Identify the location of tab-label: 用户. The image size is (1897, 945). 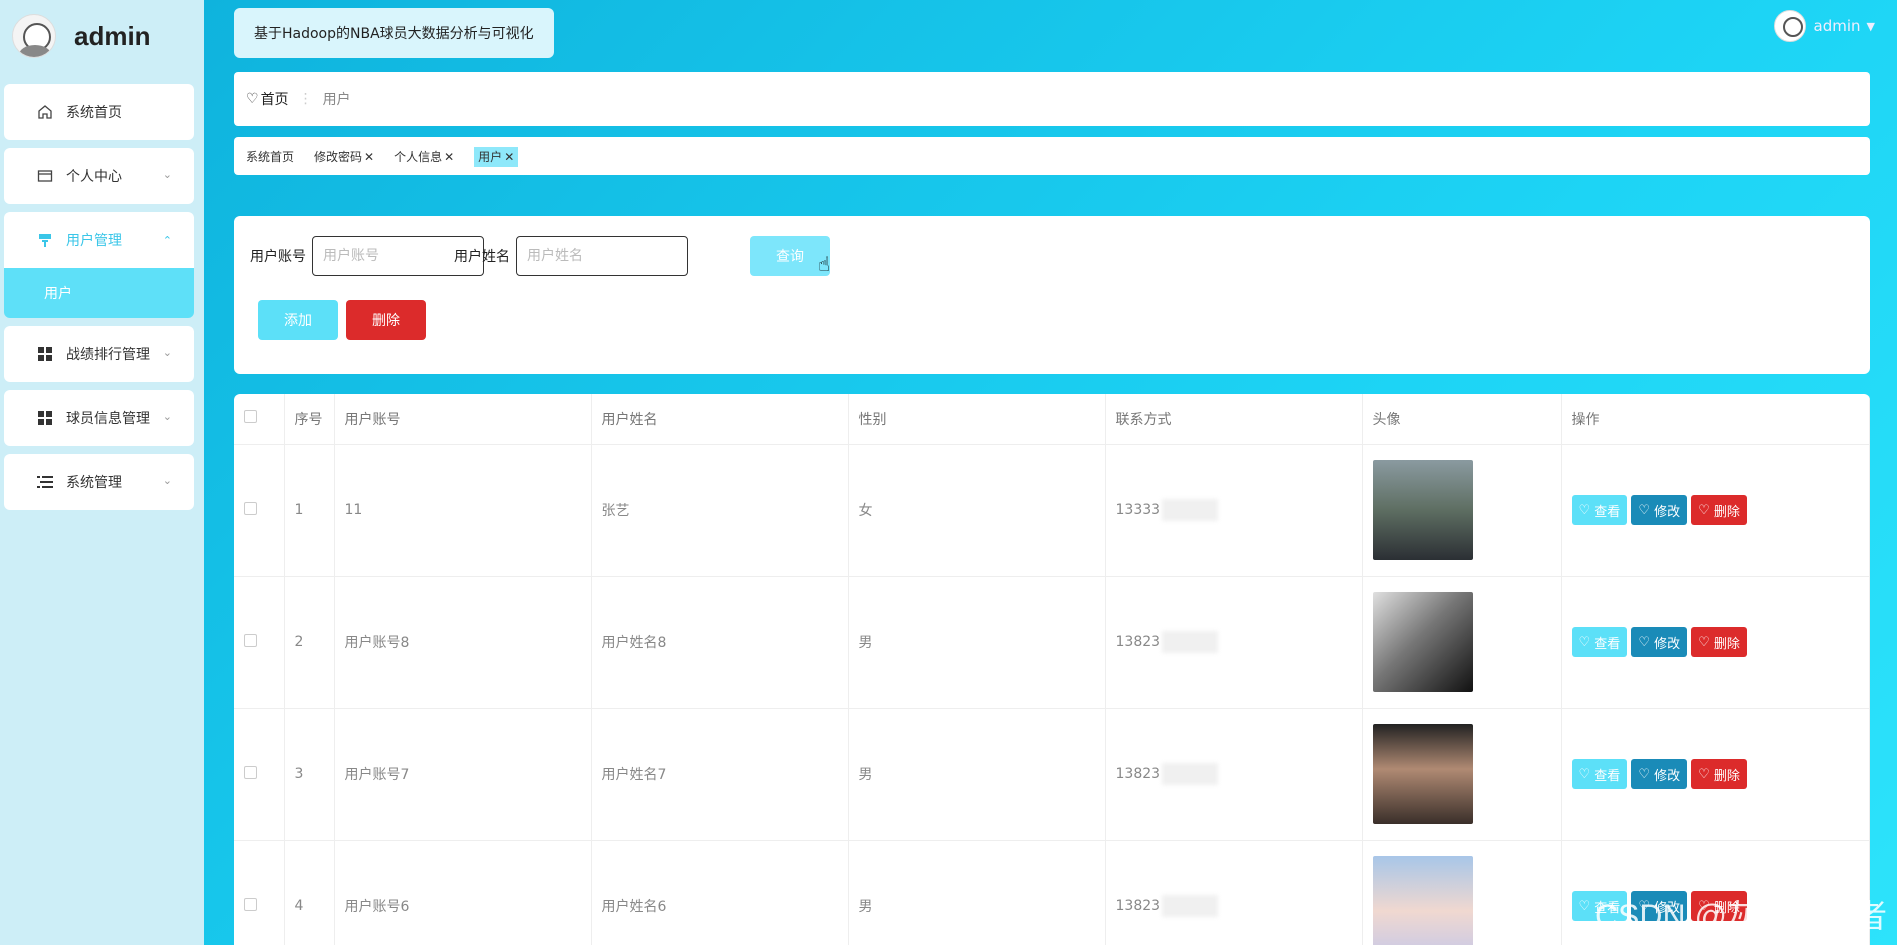
(490, 157).